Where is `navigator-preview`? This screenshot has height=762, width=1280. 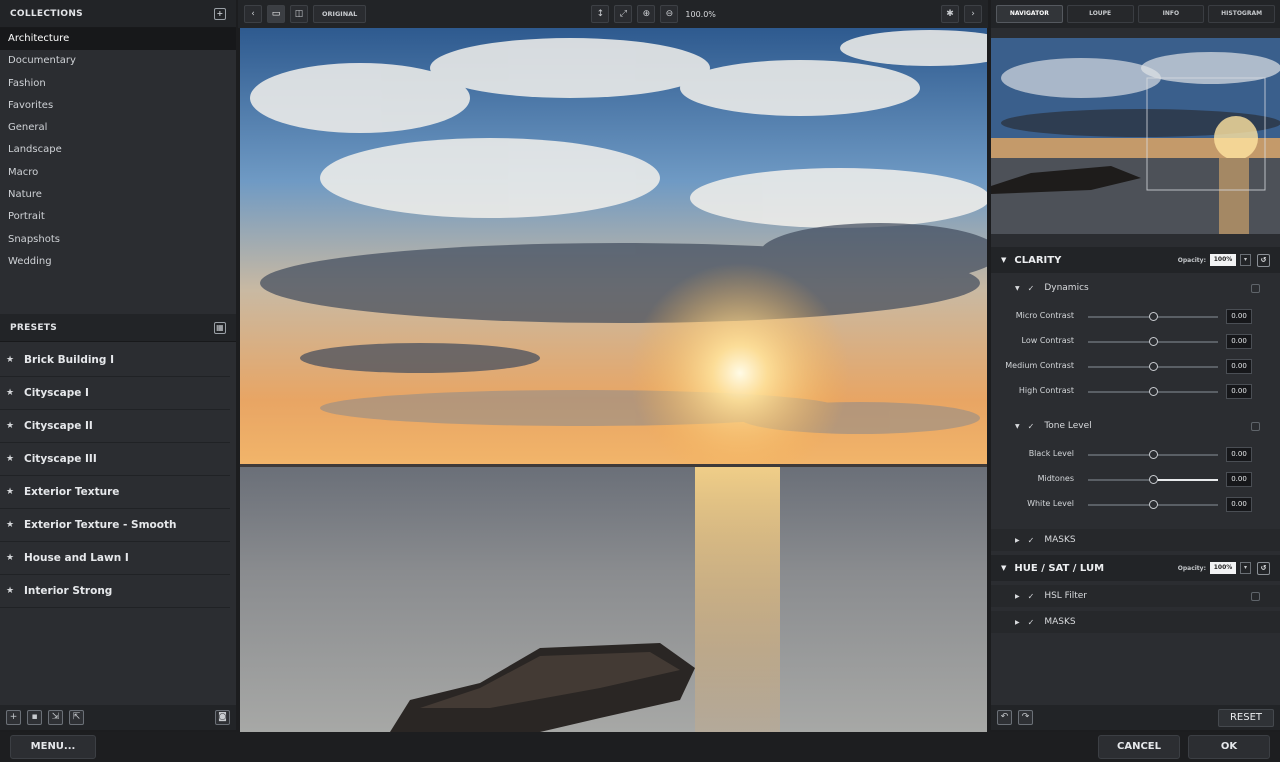
navigator-preview is located at coordinates (1135, 136).